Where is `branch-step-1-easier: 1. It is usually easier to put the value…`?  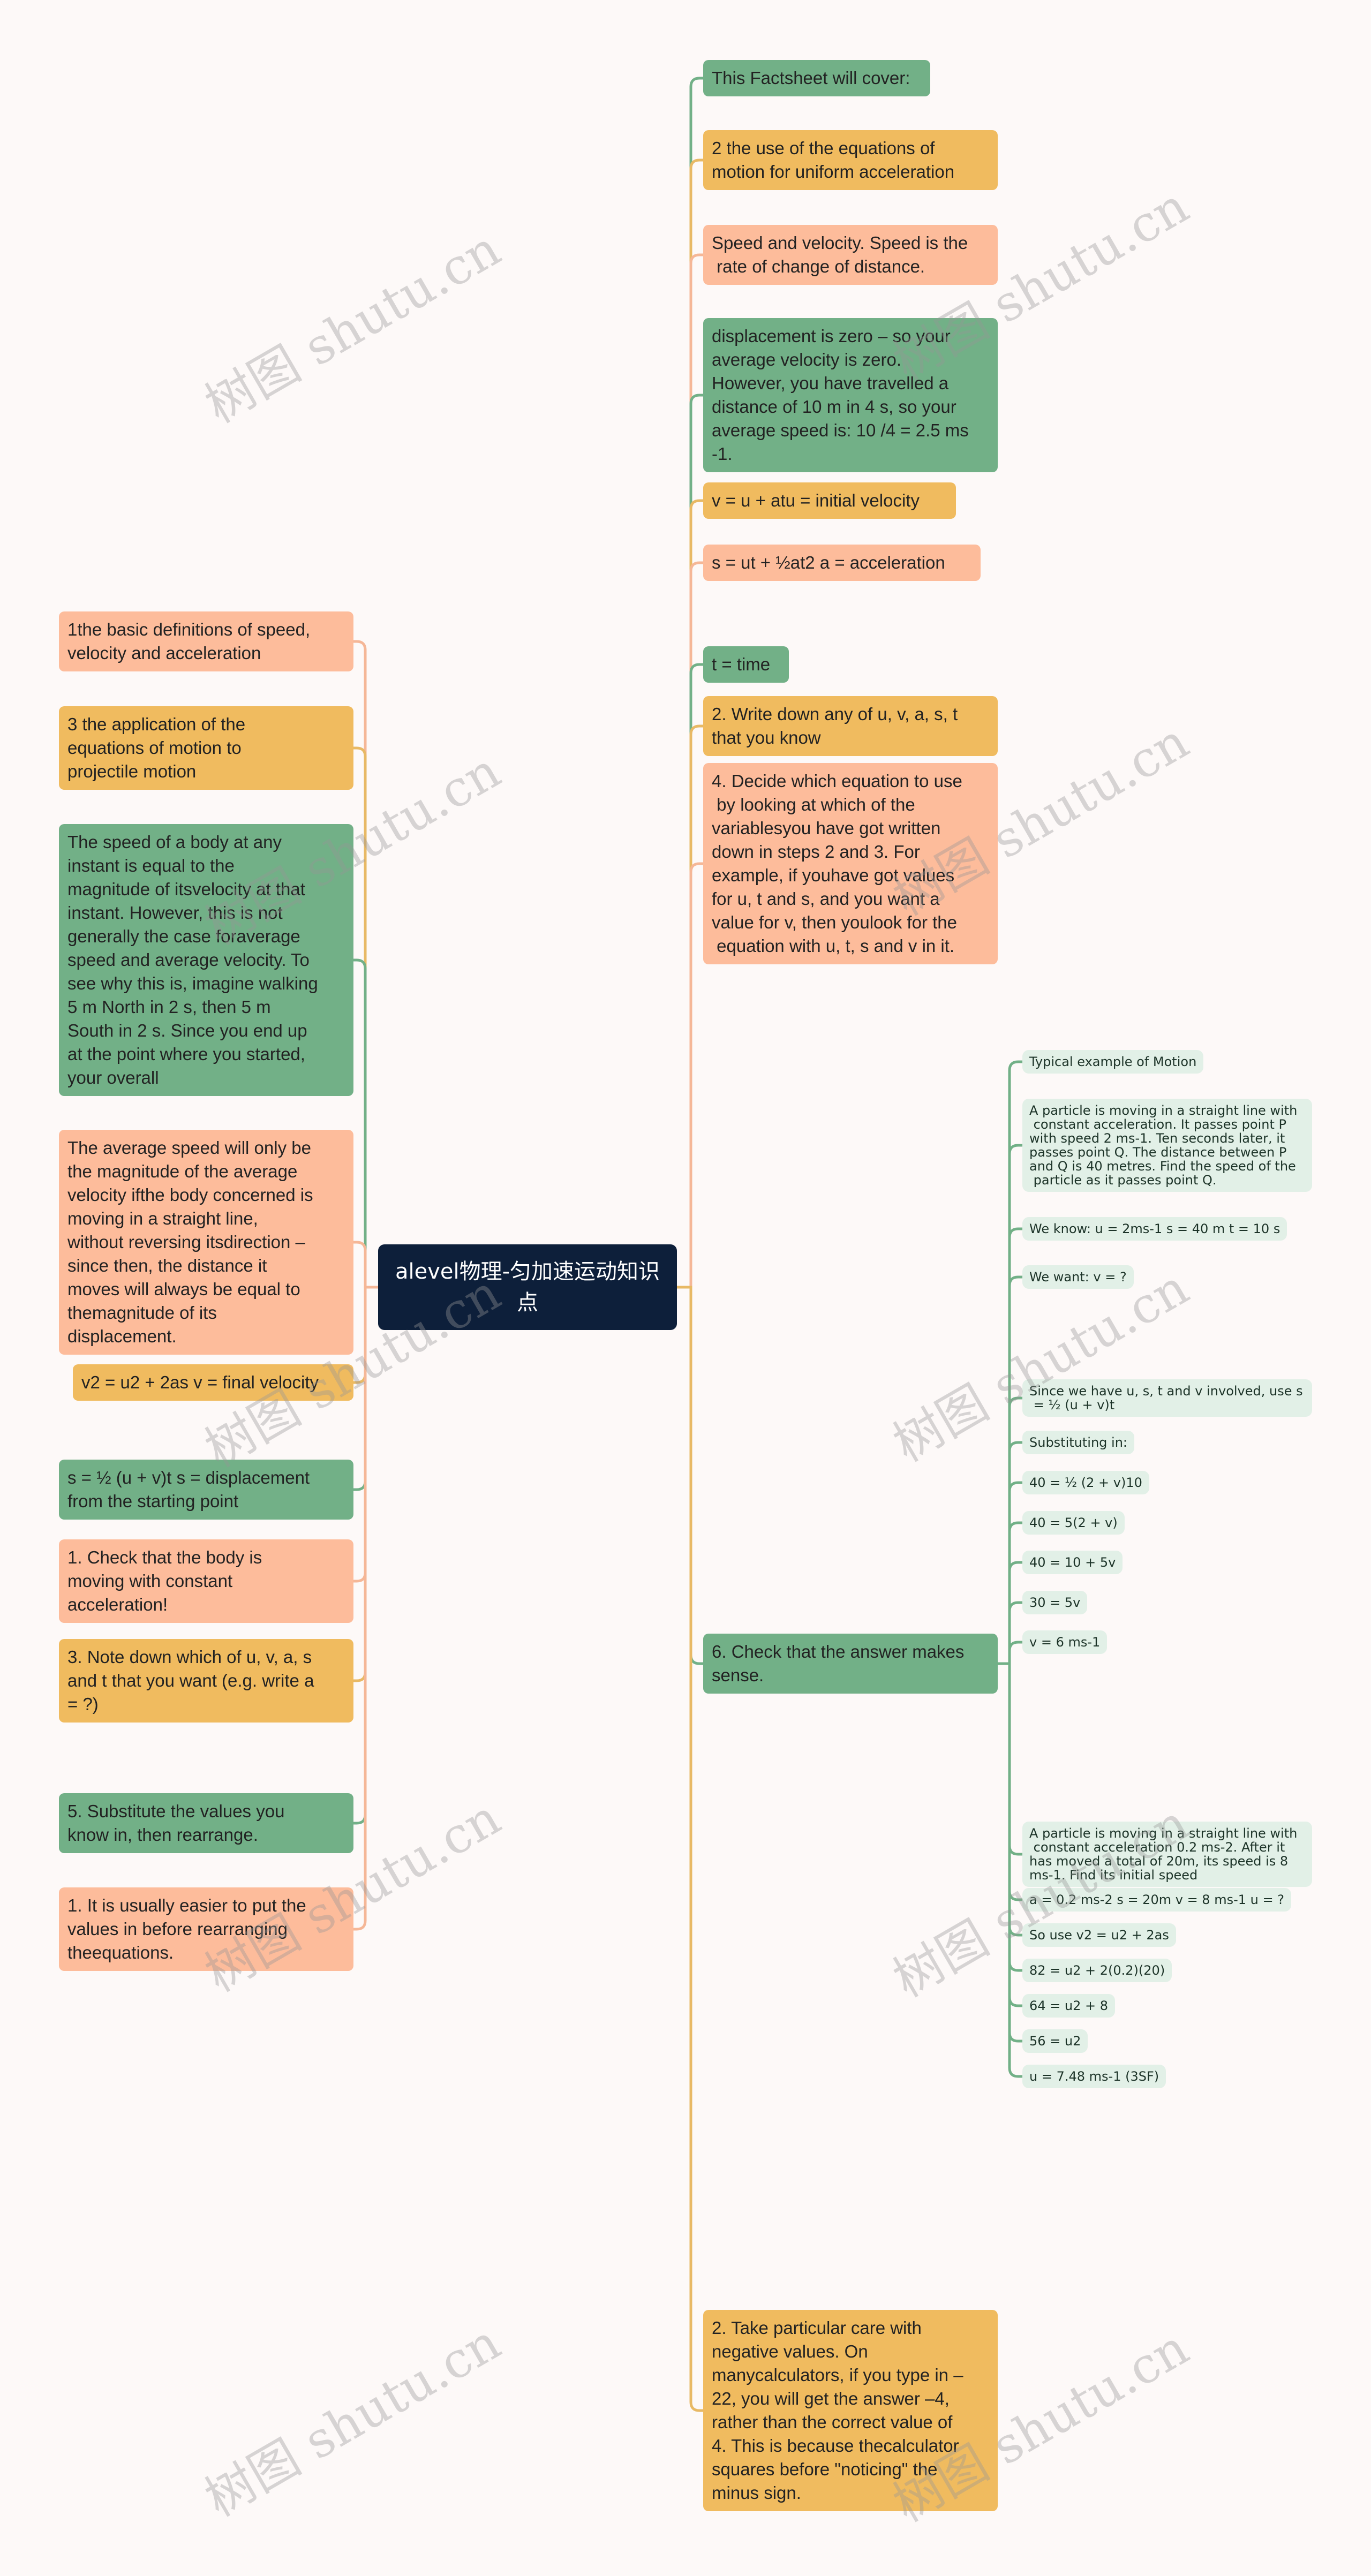
branch-step-1-easier: 1. It is usually easier to put the value… is located at coordinates (206, 1929).